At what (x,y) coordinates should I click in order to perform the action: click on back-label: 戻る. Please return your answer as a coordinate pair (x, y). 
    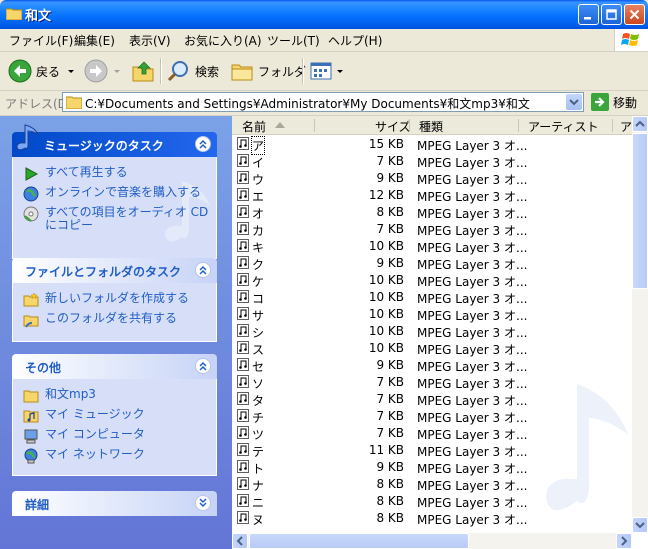
    Looking at the image, I should click on (48, 71).